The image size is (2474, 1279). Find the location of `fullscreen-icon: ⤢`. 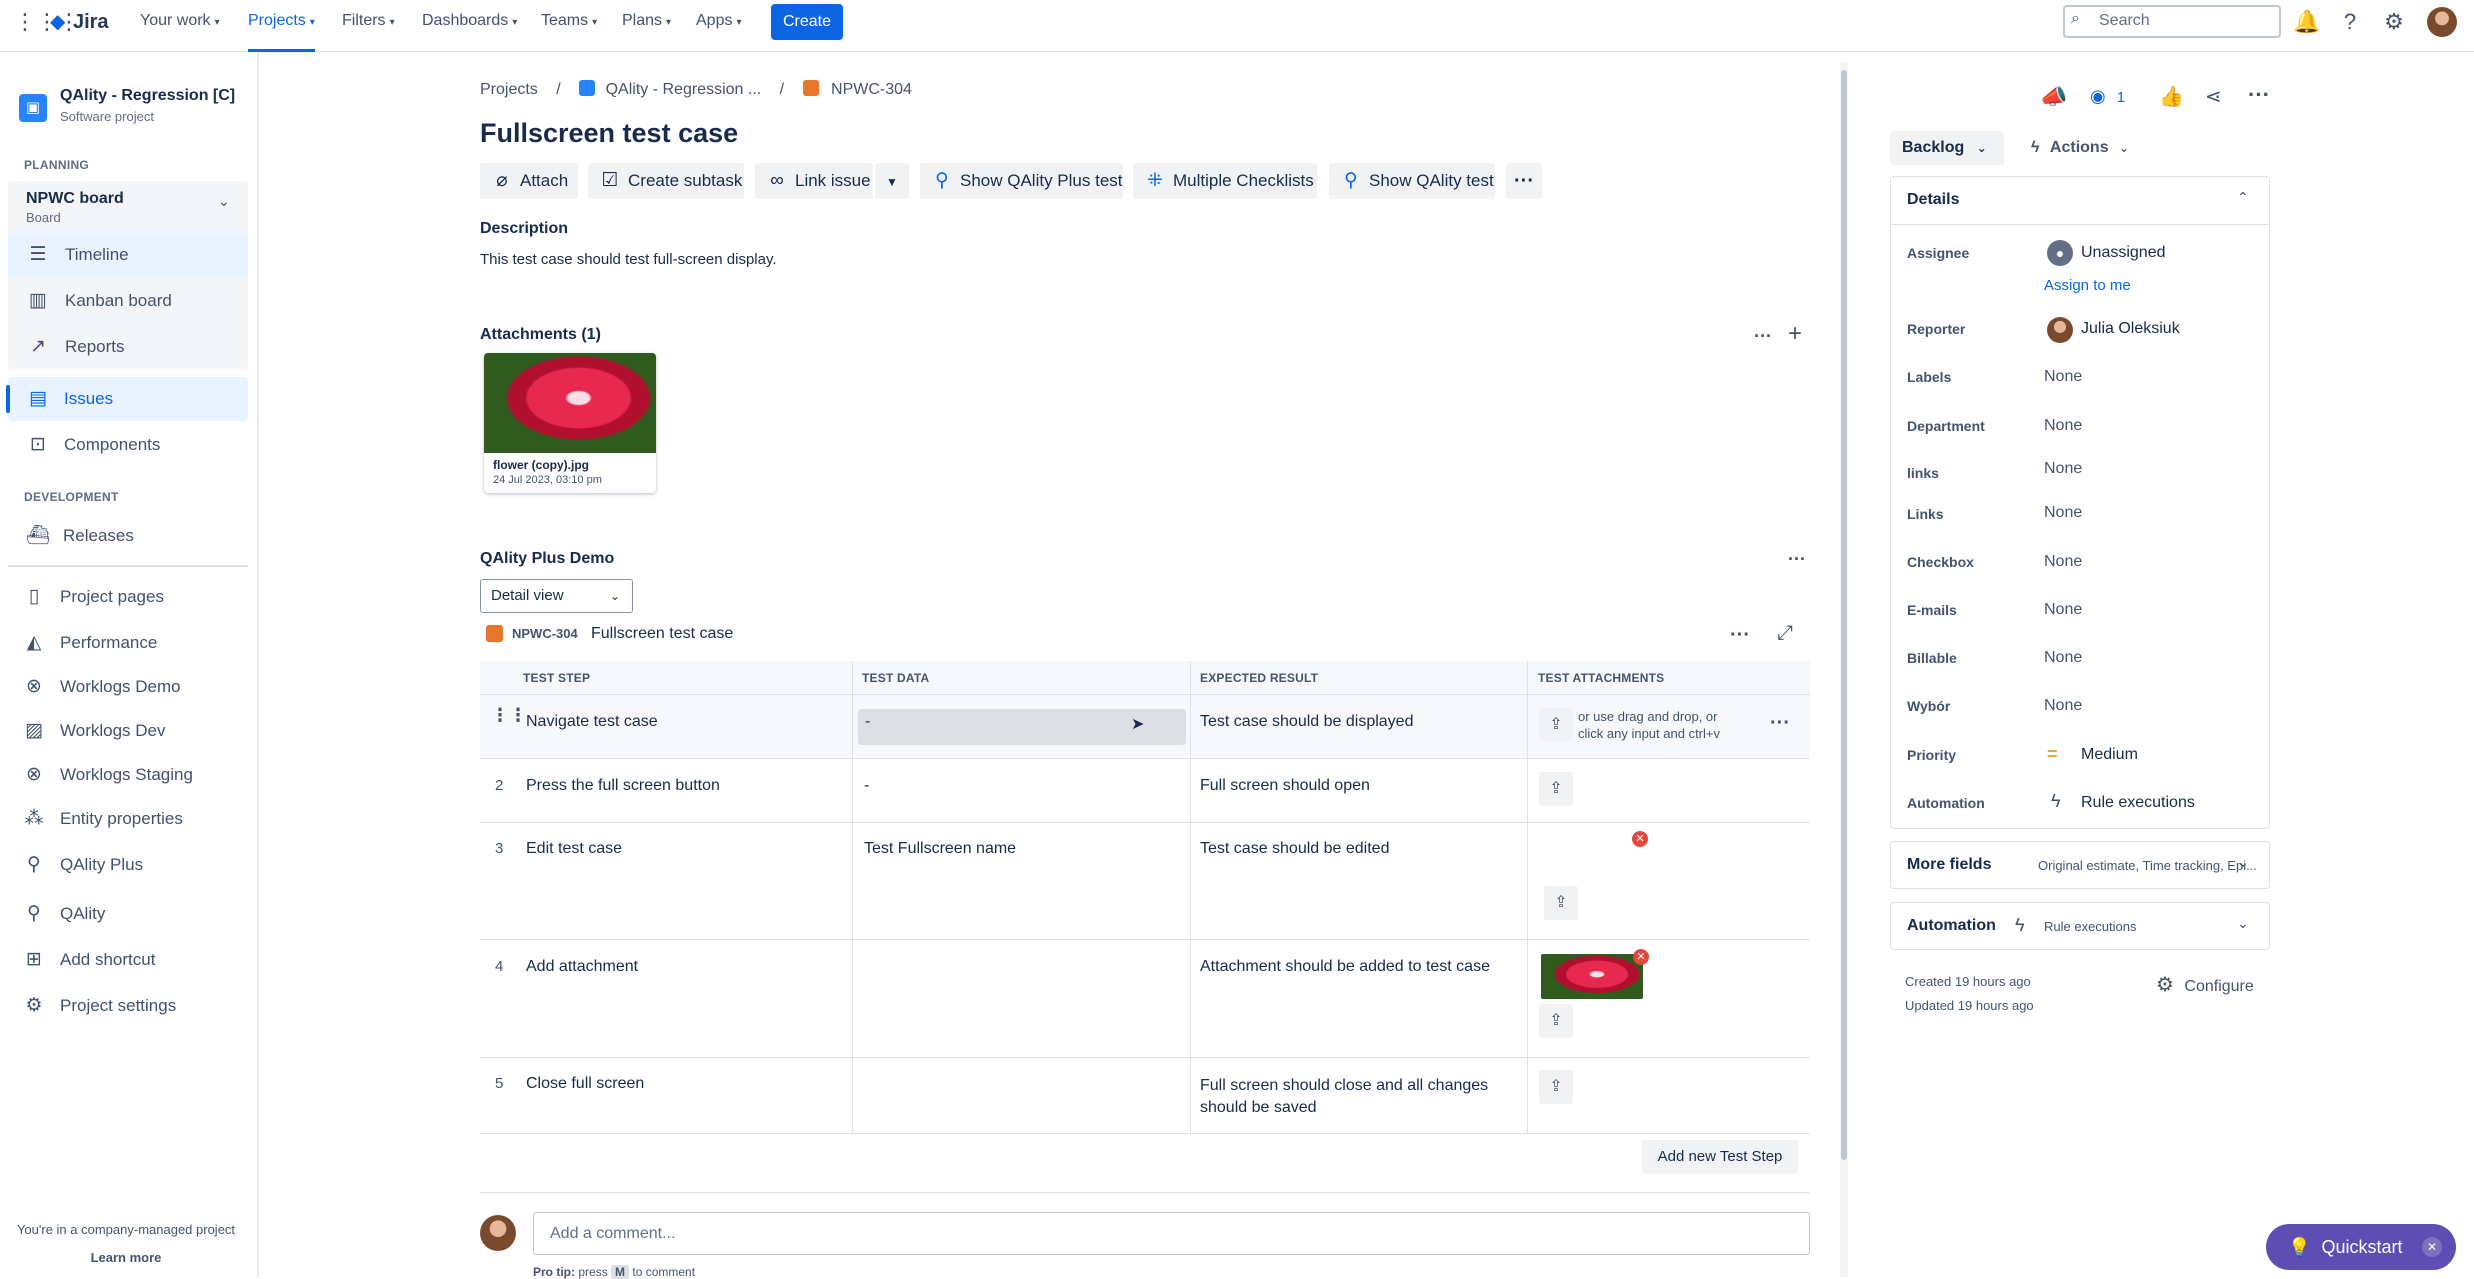

fullscreen-icon: ⤢ is located at coordinates (1785, 633).